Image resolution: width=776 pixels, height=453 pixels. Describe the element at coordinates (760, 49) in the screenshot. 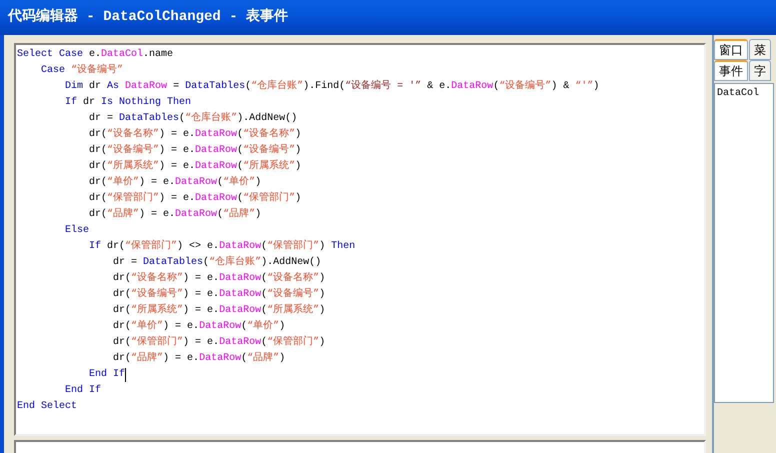

I see `panel-tab: 菜` at that location.